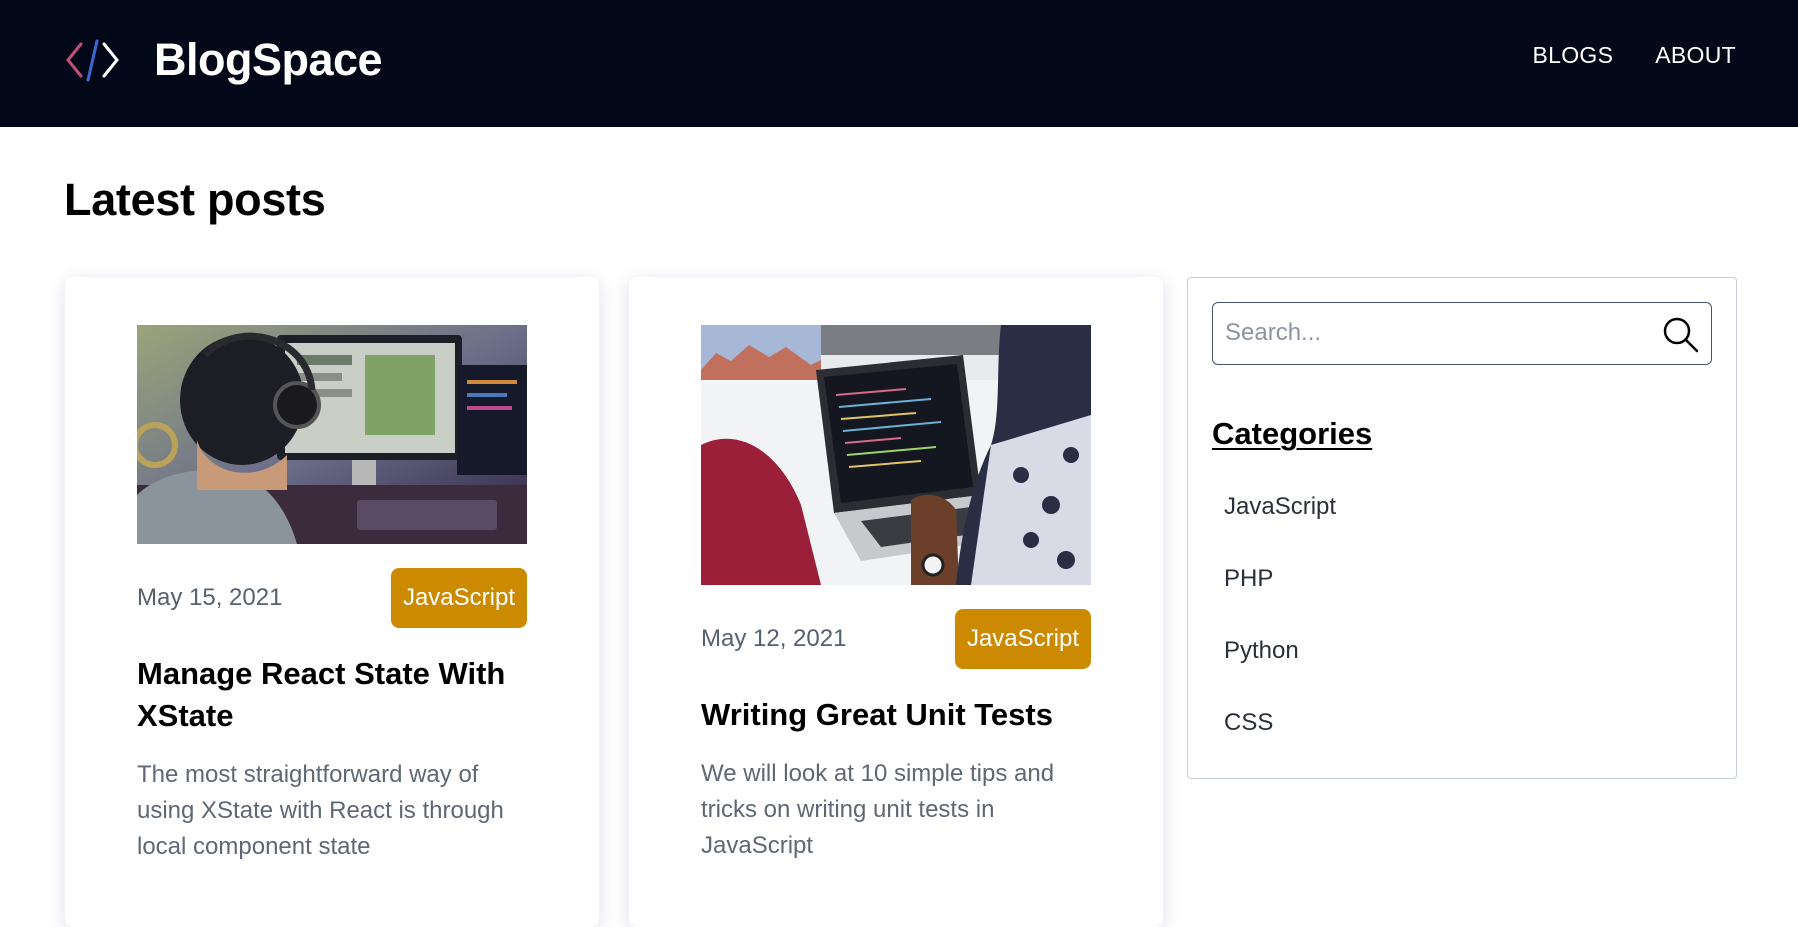 The width and height of the screenshot is (1798, 927). What do you see at coordinates (332, 598) in the screenshot?
I see `post-meta: May 15, 2021 JavaScript` at bounding box center [332, 598].